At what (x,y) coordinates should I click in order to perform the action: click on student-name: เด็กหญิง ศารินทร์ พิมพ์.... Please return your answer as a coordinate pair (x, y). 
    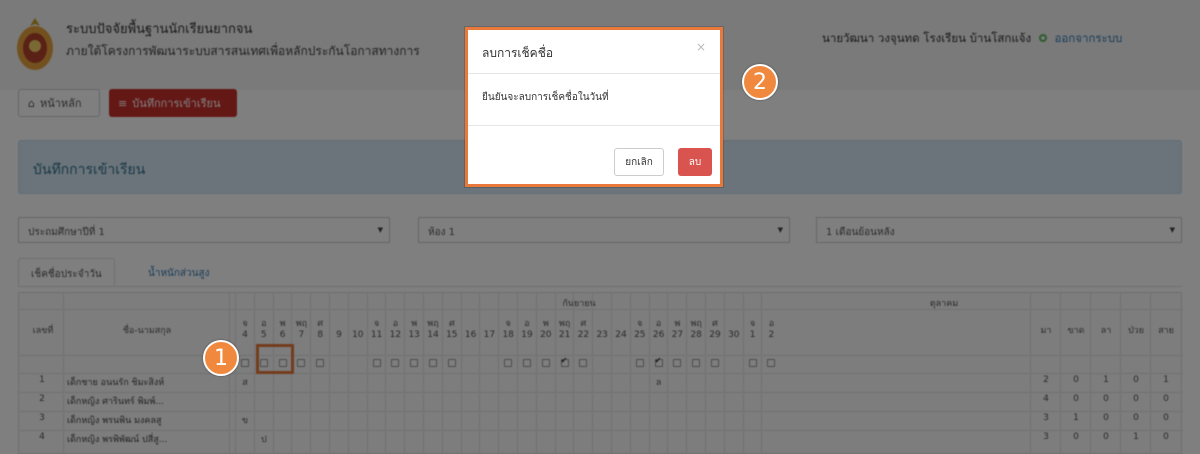
    Looking at the image, I should click on (115, 402).